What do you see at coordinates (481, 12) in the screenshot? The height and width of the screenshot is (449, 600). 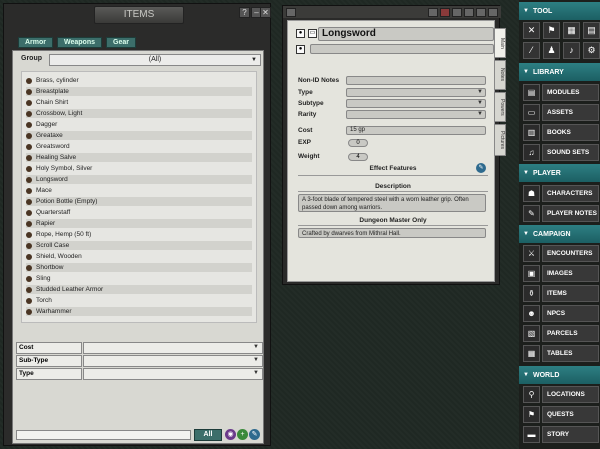 I see `minimize-icon` at bounding box center [481, 12].